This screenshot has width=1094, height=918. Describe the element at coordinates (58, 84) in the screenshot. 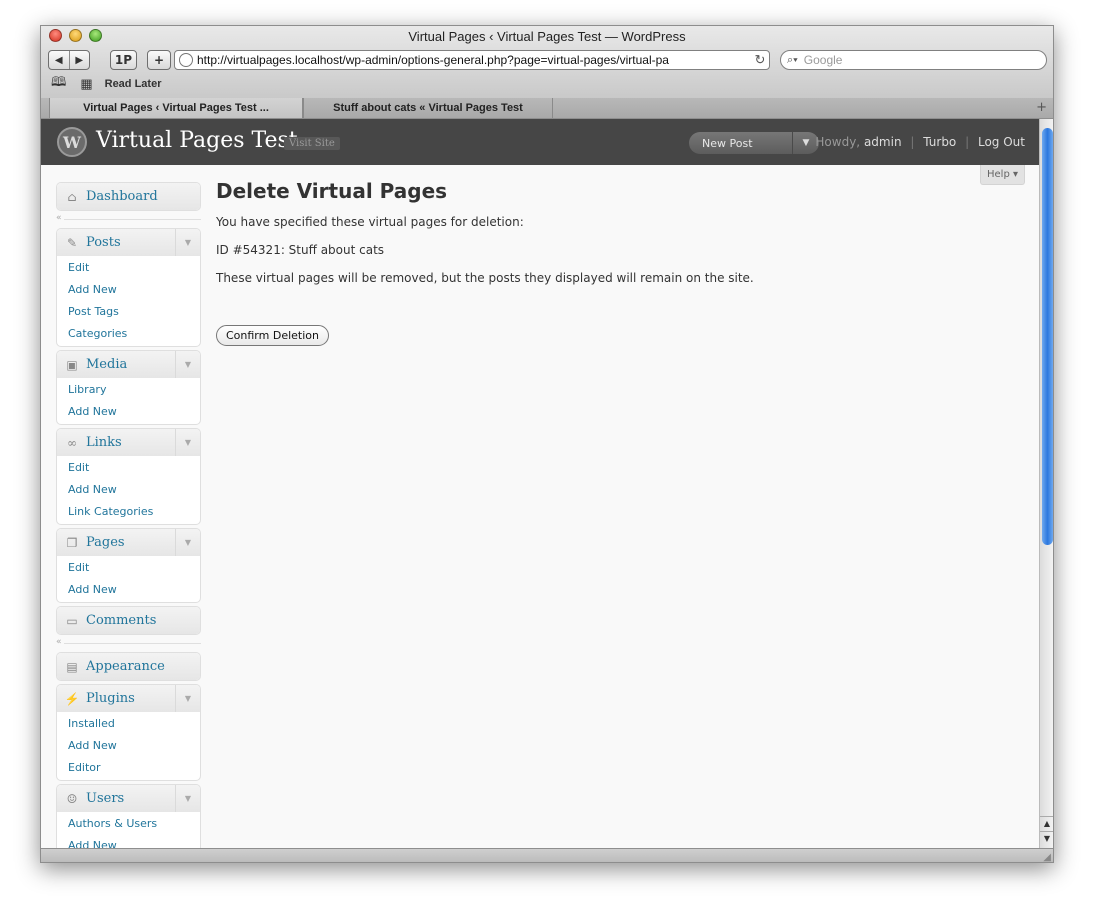

I see `open-book-icon: 🕮` at that location.